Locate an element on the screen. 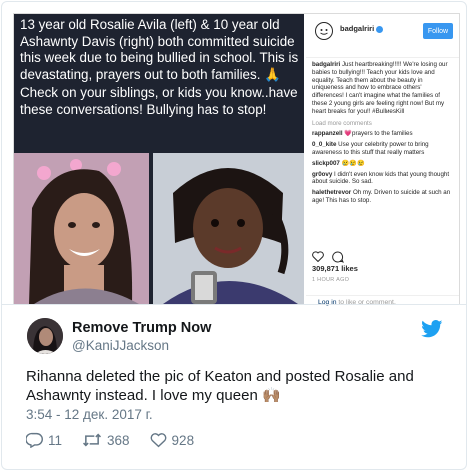  author-handle: @KaniJJackson is located at coordinates (120, 345).